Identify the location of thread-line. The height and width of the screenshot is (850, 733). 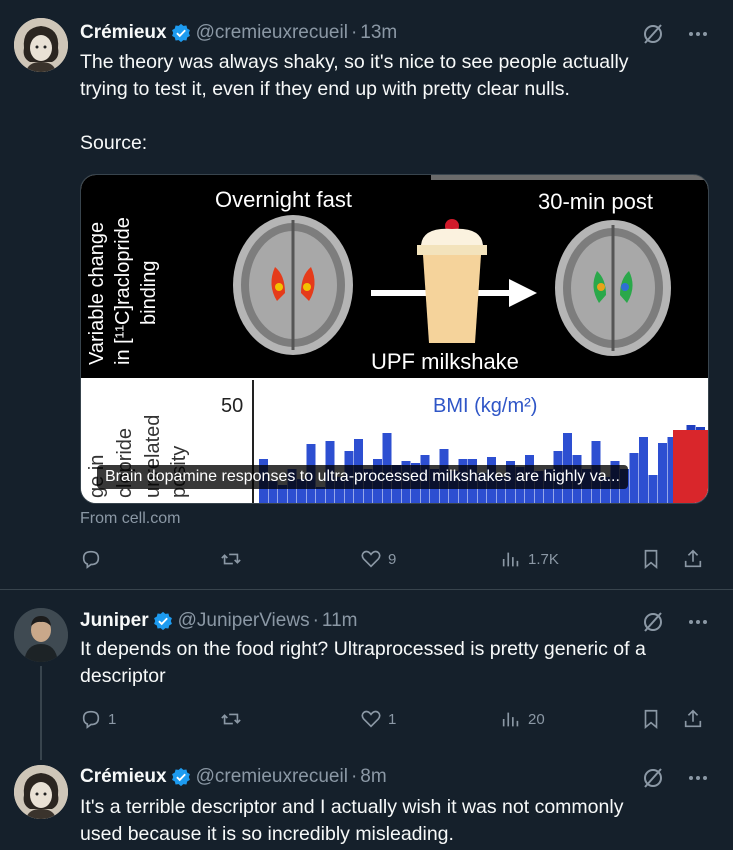
(41, 713).